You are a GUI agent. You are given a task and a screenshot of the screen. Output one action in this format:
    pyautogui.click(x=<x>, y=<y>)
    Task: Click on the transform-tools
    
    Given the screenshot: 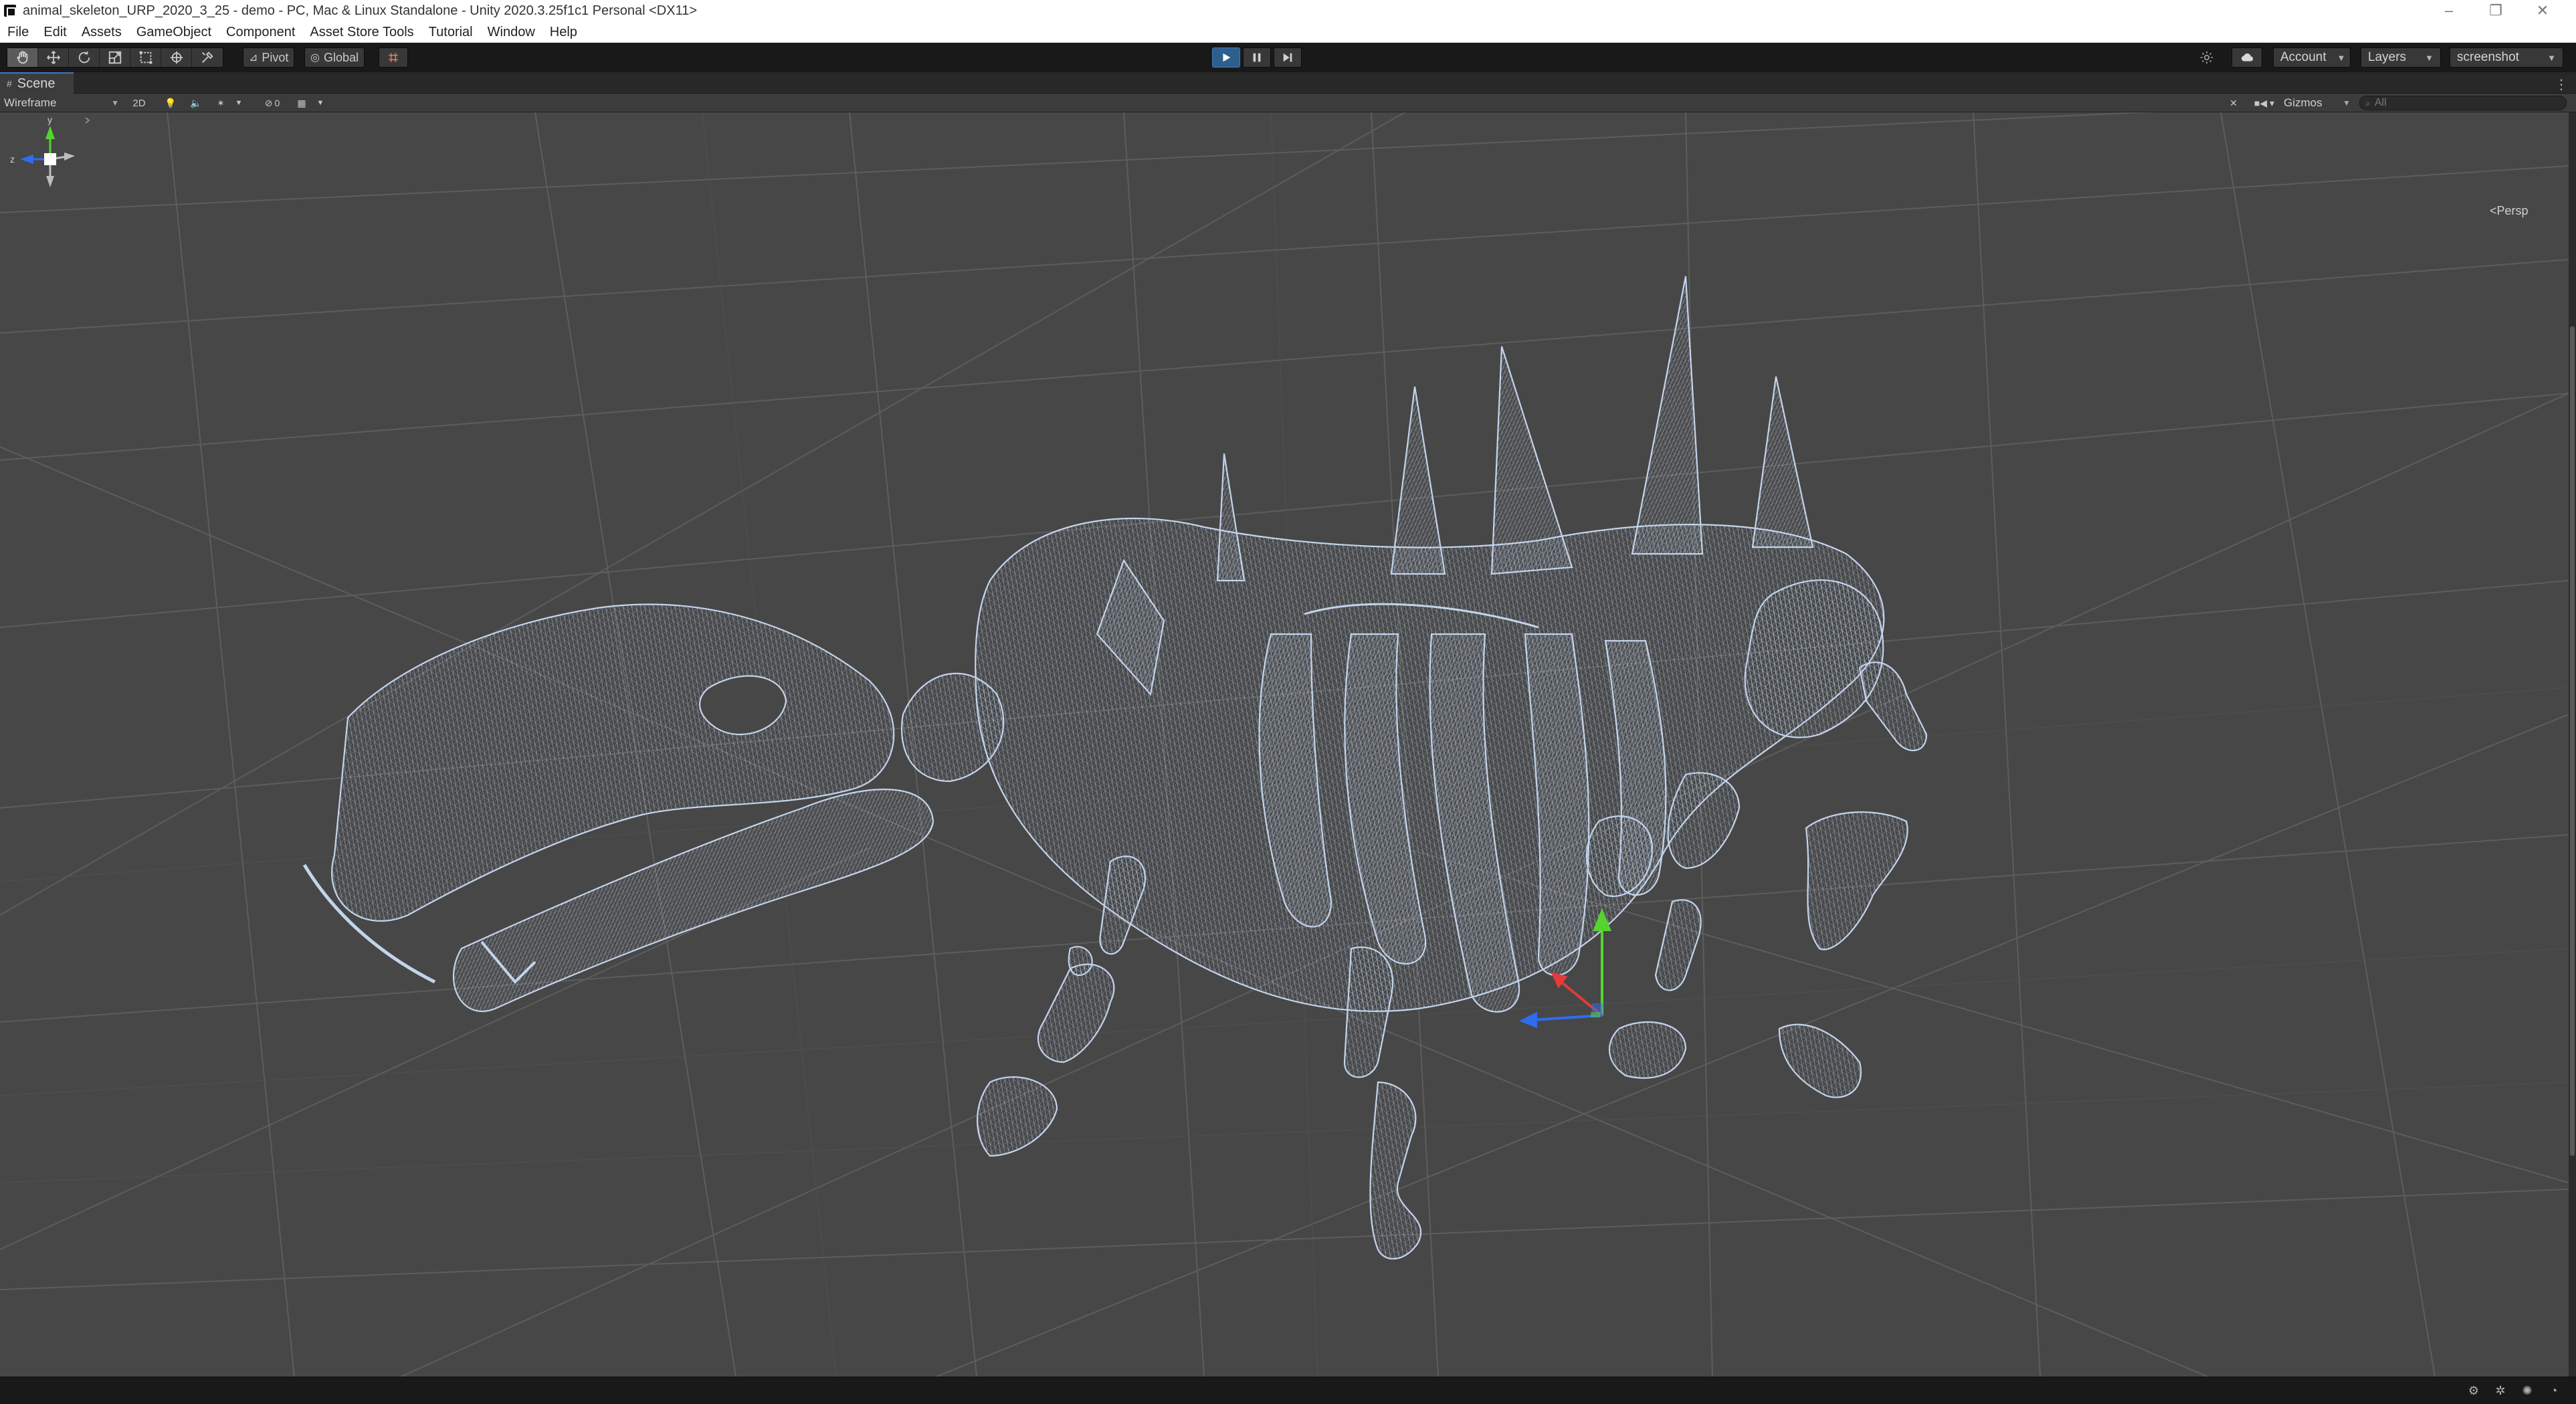 What is the action you would take?
    pyautogui.click(x=115, y=57)
    